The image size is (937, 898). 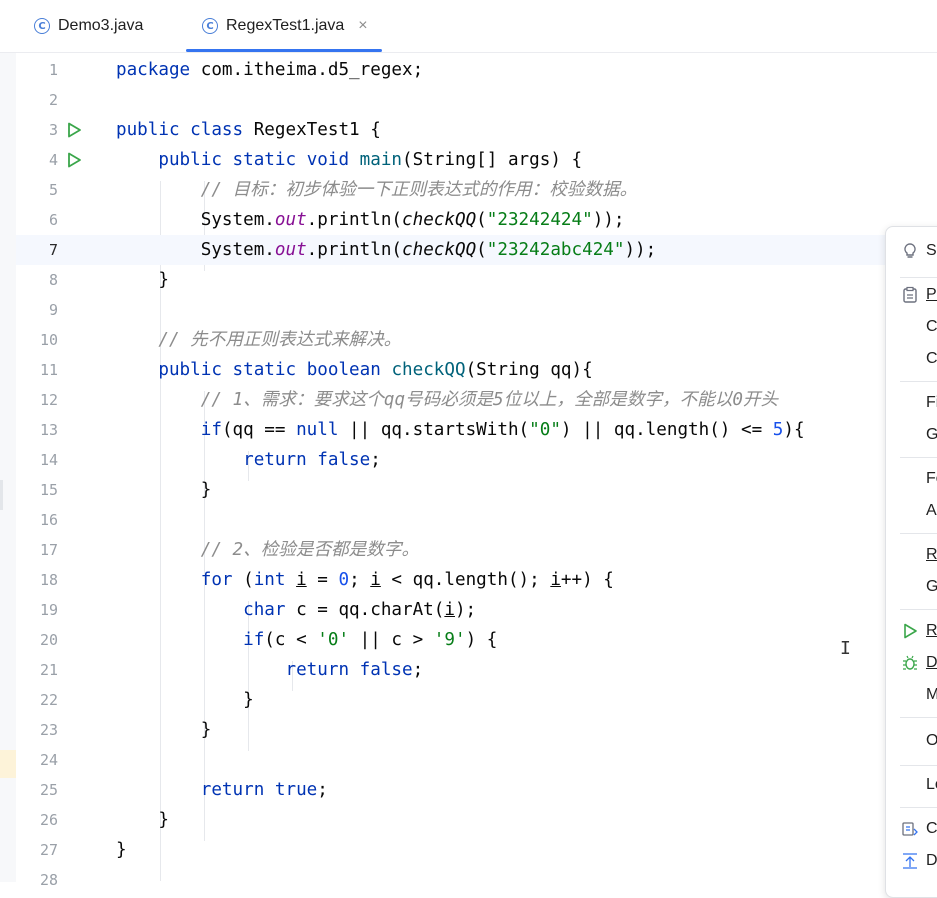 What do you see at coordinates (449, 640) in the screenshot?
I see `code-token: '9'` at bounding box center [449, 640].